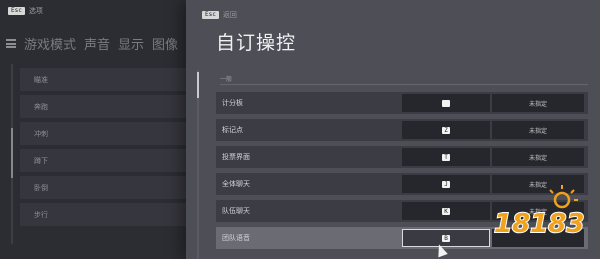 The image size is (600, 259). What do you see at coordinates (219, 15) in the screenshot?
I see `back-button: Esc 返回` at bounding box center [219, 15].